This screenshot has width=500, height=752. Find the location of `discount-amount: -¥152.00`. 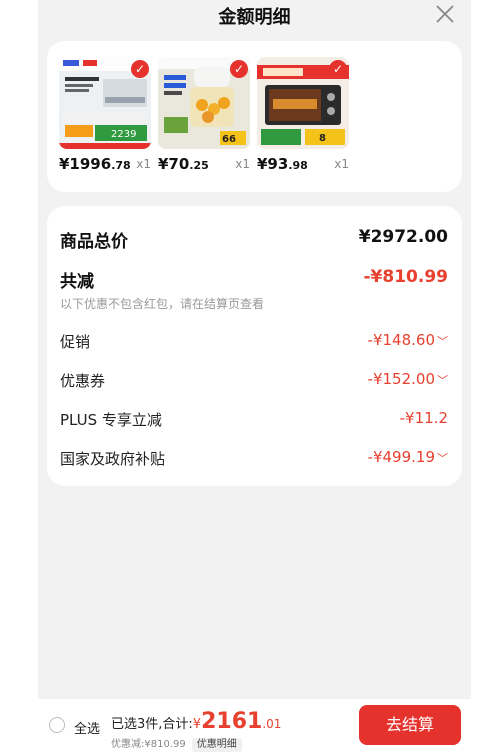

discount-amount: -¥152.00 is located at coordinates (401, 379).